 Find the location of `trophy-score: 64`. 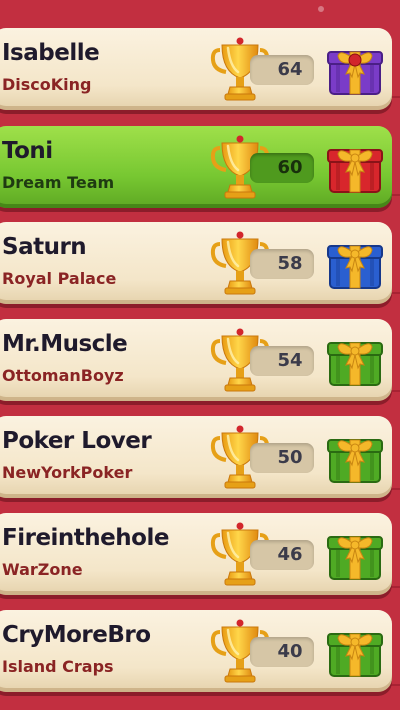

trophy-score: 64 is located at coordinates (290, 69).